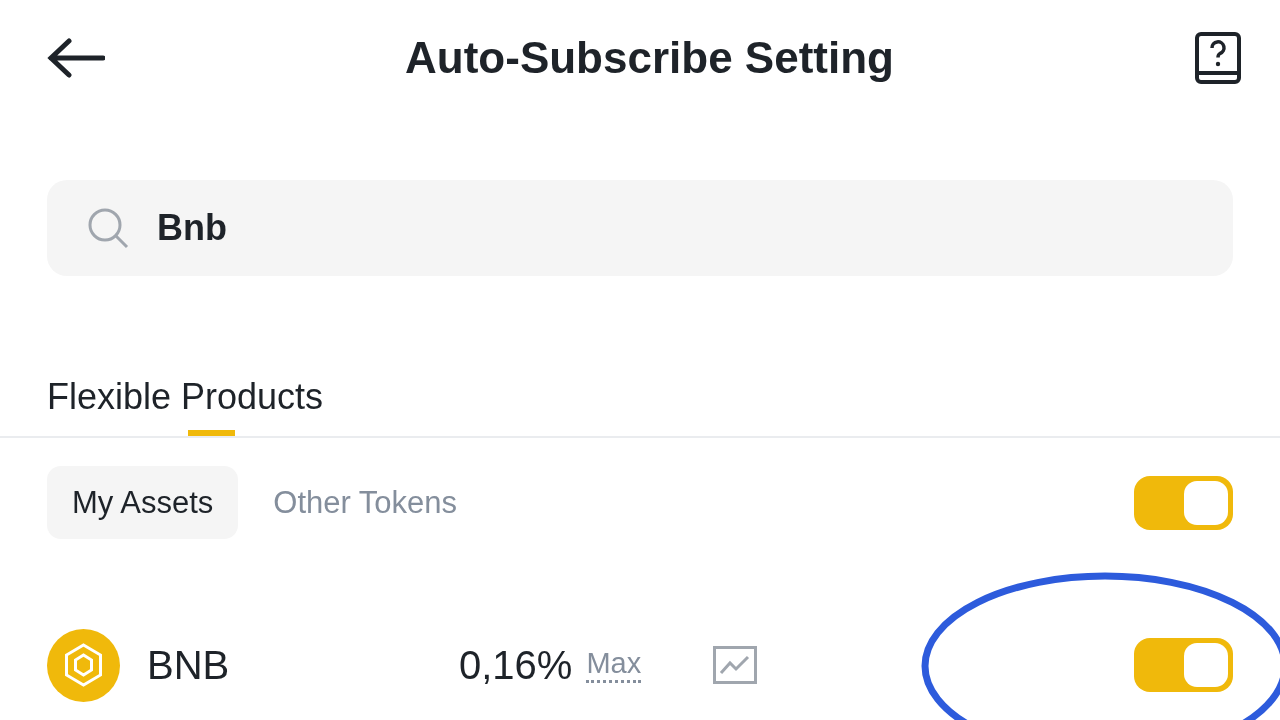 The width and height of the screenshot is (1280, 720). Describe the element at coordinates (143, 502) in the screenshot. I see `filter-tab: My Assets` at that location.